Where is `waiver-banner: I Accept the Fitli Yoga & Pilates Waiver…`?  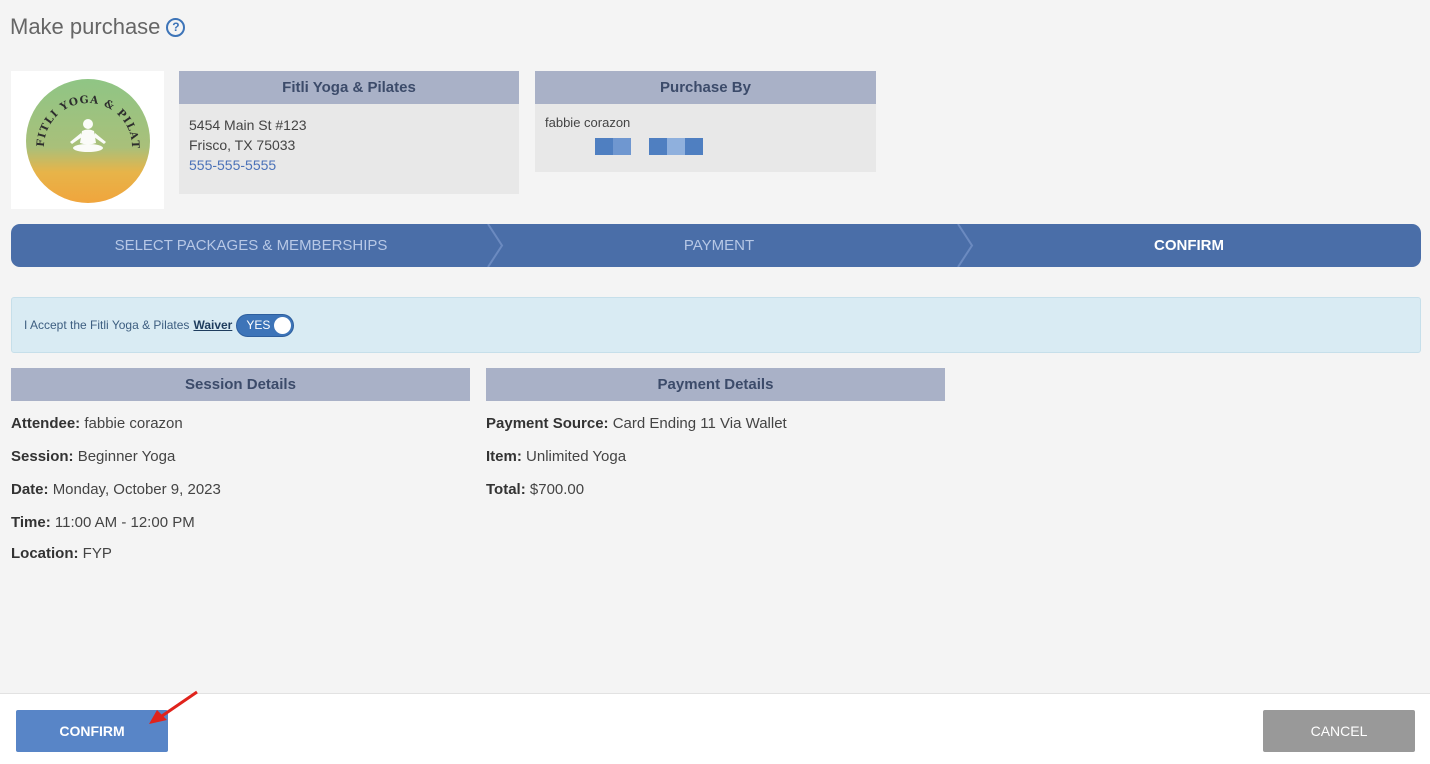 waiver-banner: I Accept the Fitli Yoga & Pilates Waiver… is located at coordinates (716, 325).